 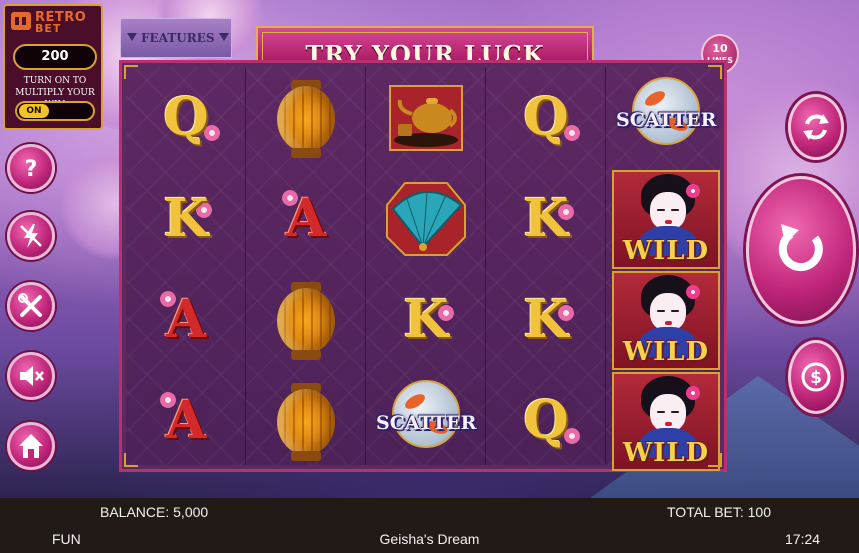 I want to click on spin-button, so click(x=801, y=250).